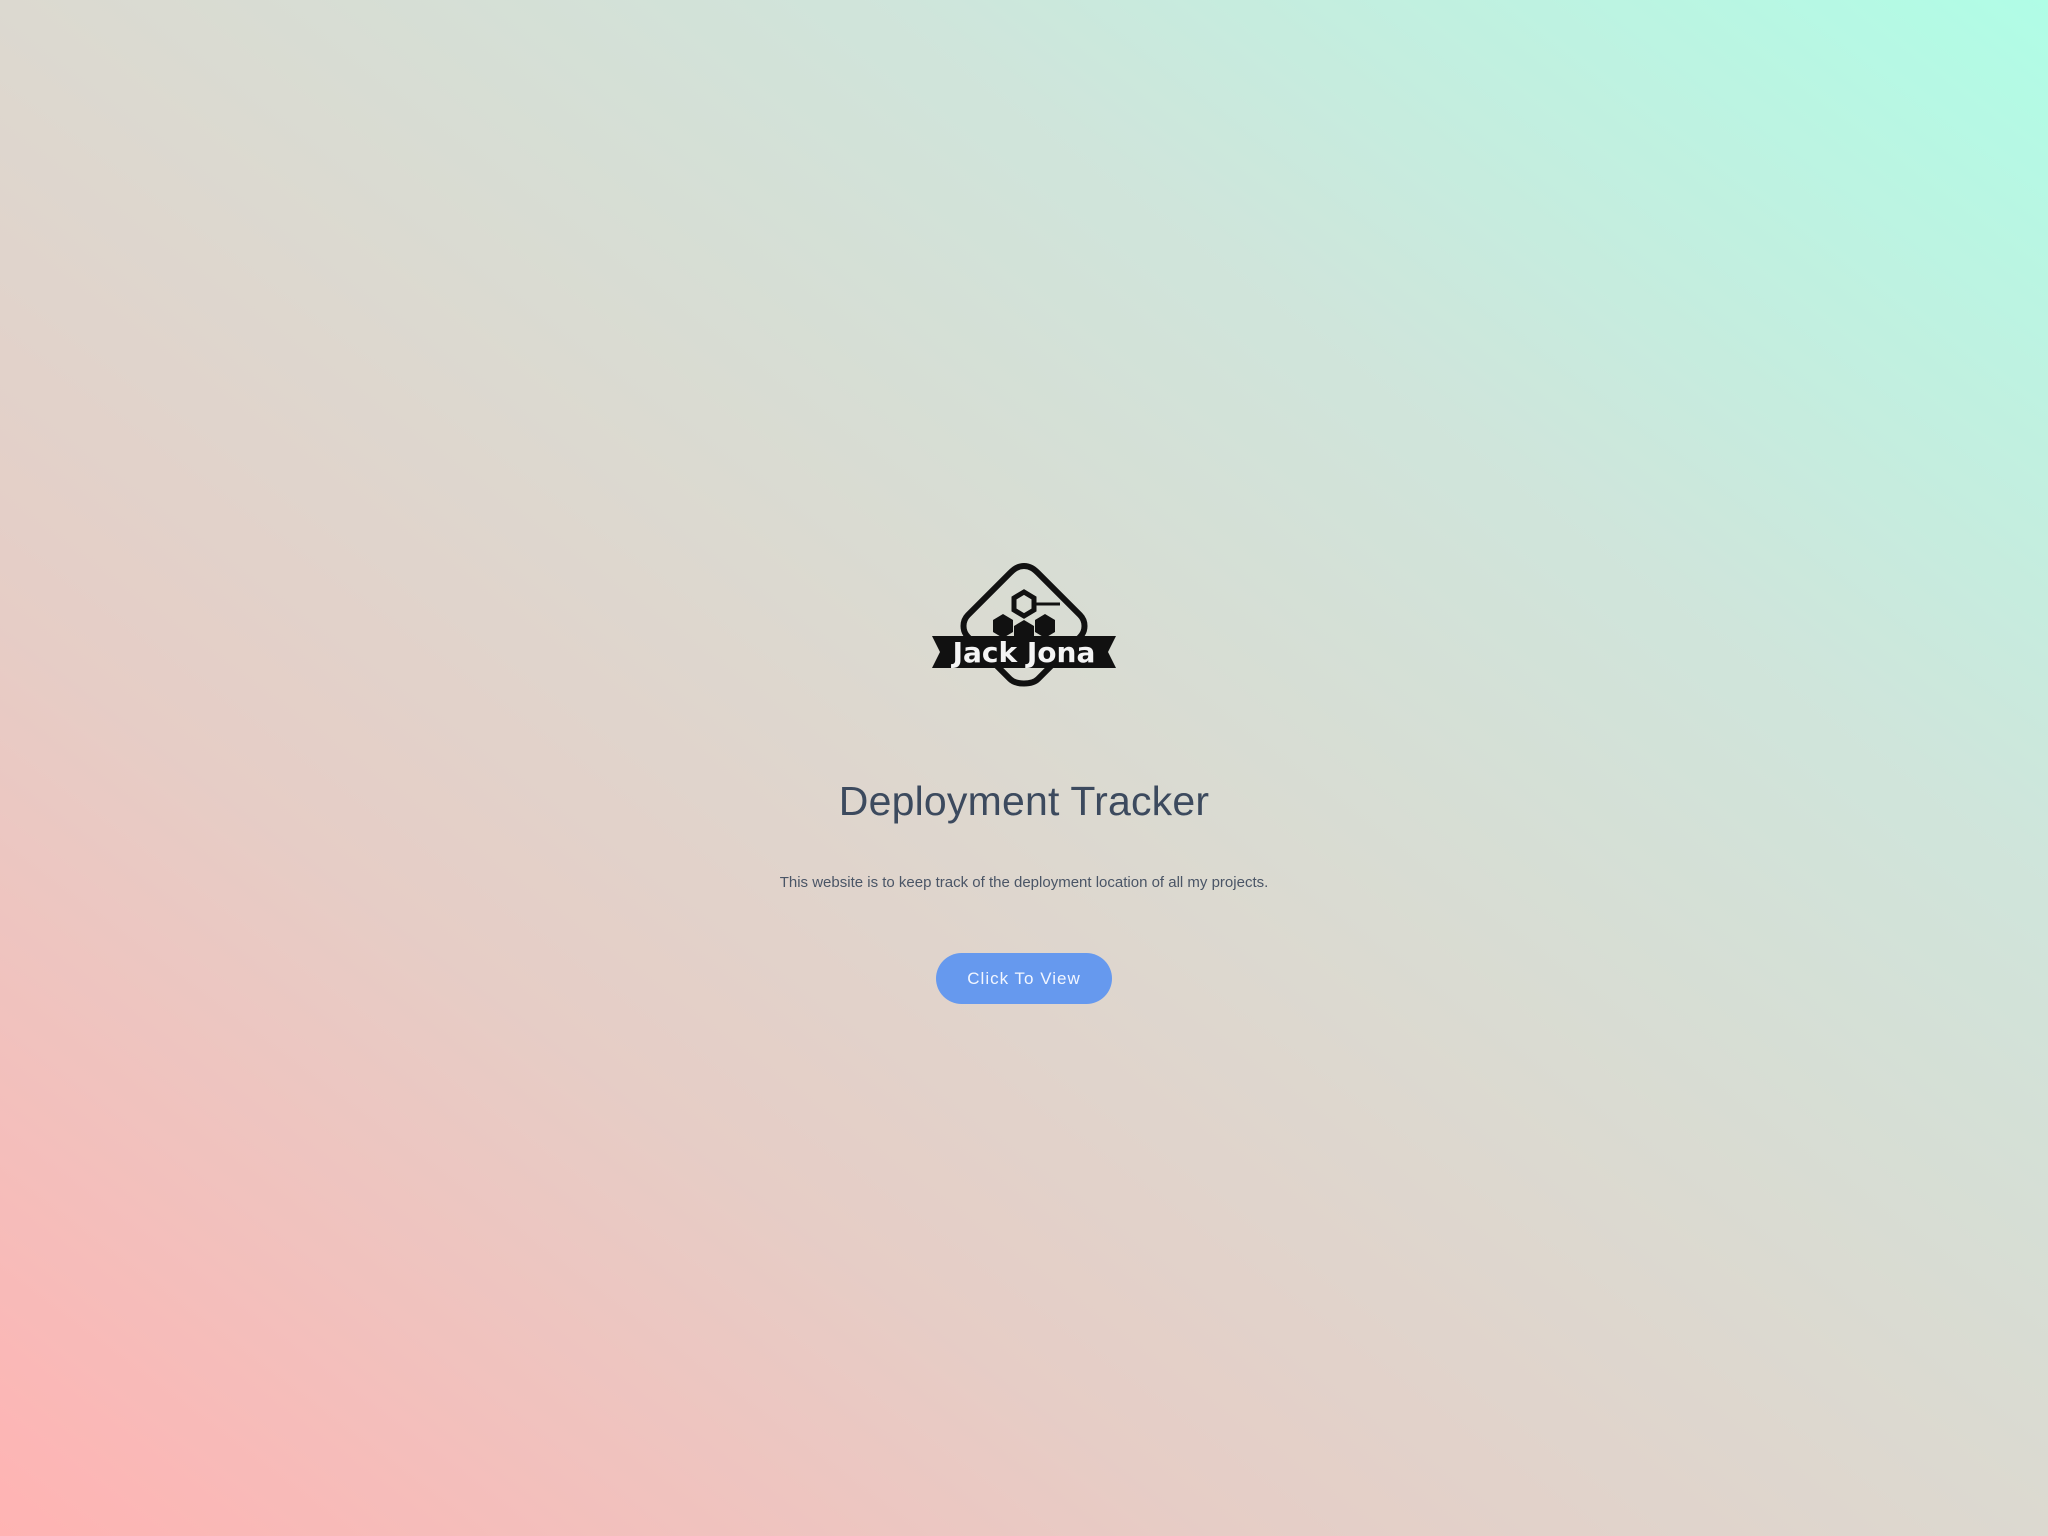  I want to click on hexagon-badge-icon: Jack Jona, so click(1024, 624).